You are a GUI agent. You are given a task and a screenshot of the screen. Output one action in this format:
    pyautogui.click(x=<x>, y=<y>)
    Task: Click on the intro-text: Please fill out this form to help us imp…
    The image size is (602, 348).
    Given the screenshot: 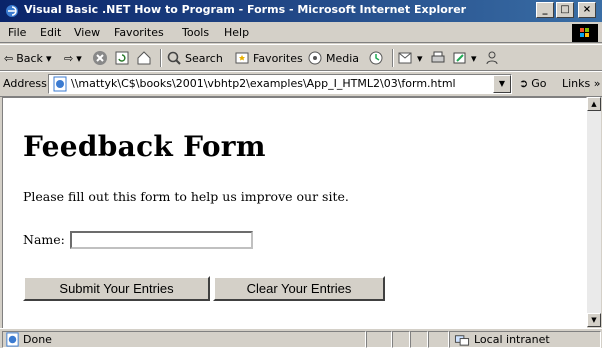 What is the action you would take?
    pyautogui.click(x=186, y=196)
    